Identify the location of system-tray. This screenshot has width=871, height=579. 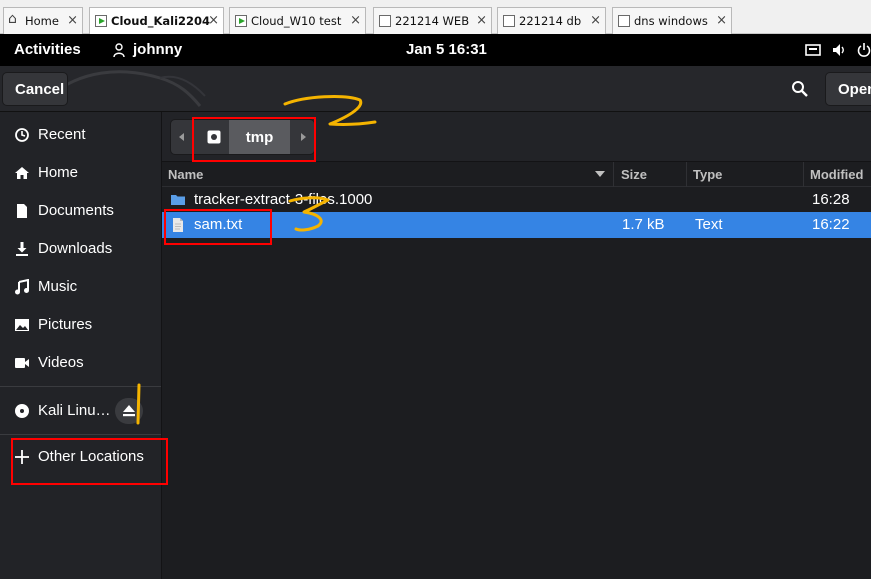
(838, 50).